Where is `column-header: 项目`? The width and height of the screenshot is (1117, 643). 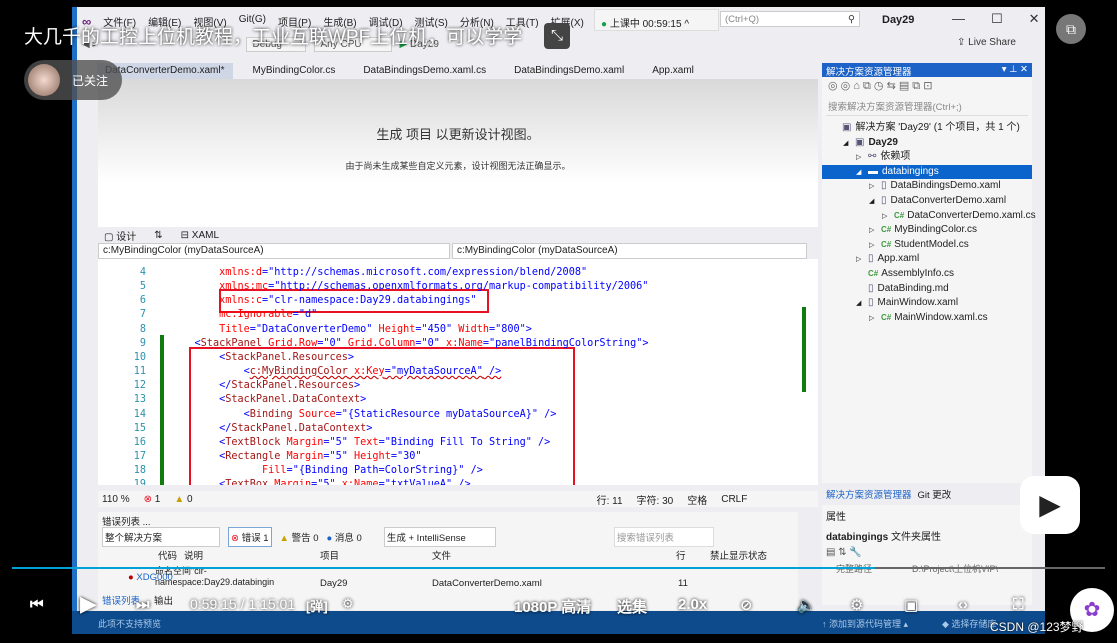 column-header: 项目 is located at coordinates (329, 555).